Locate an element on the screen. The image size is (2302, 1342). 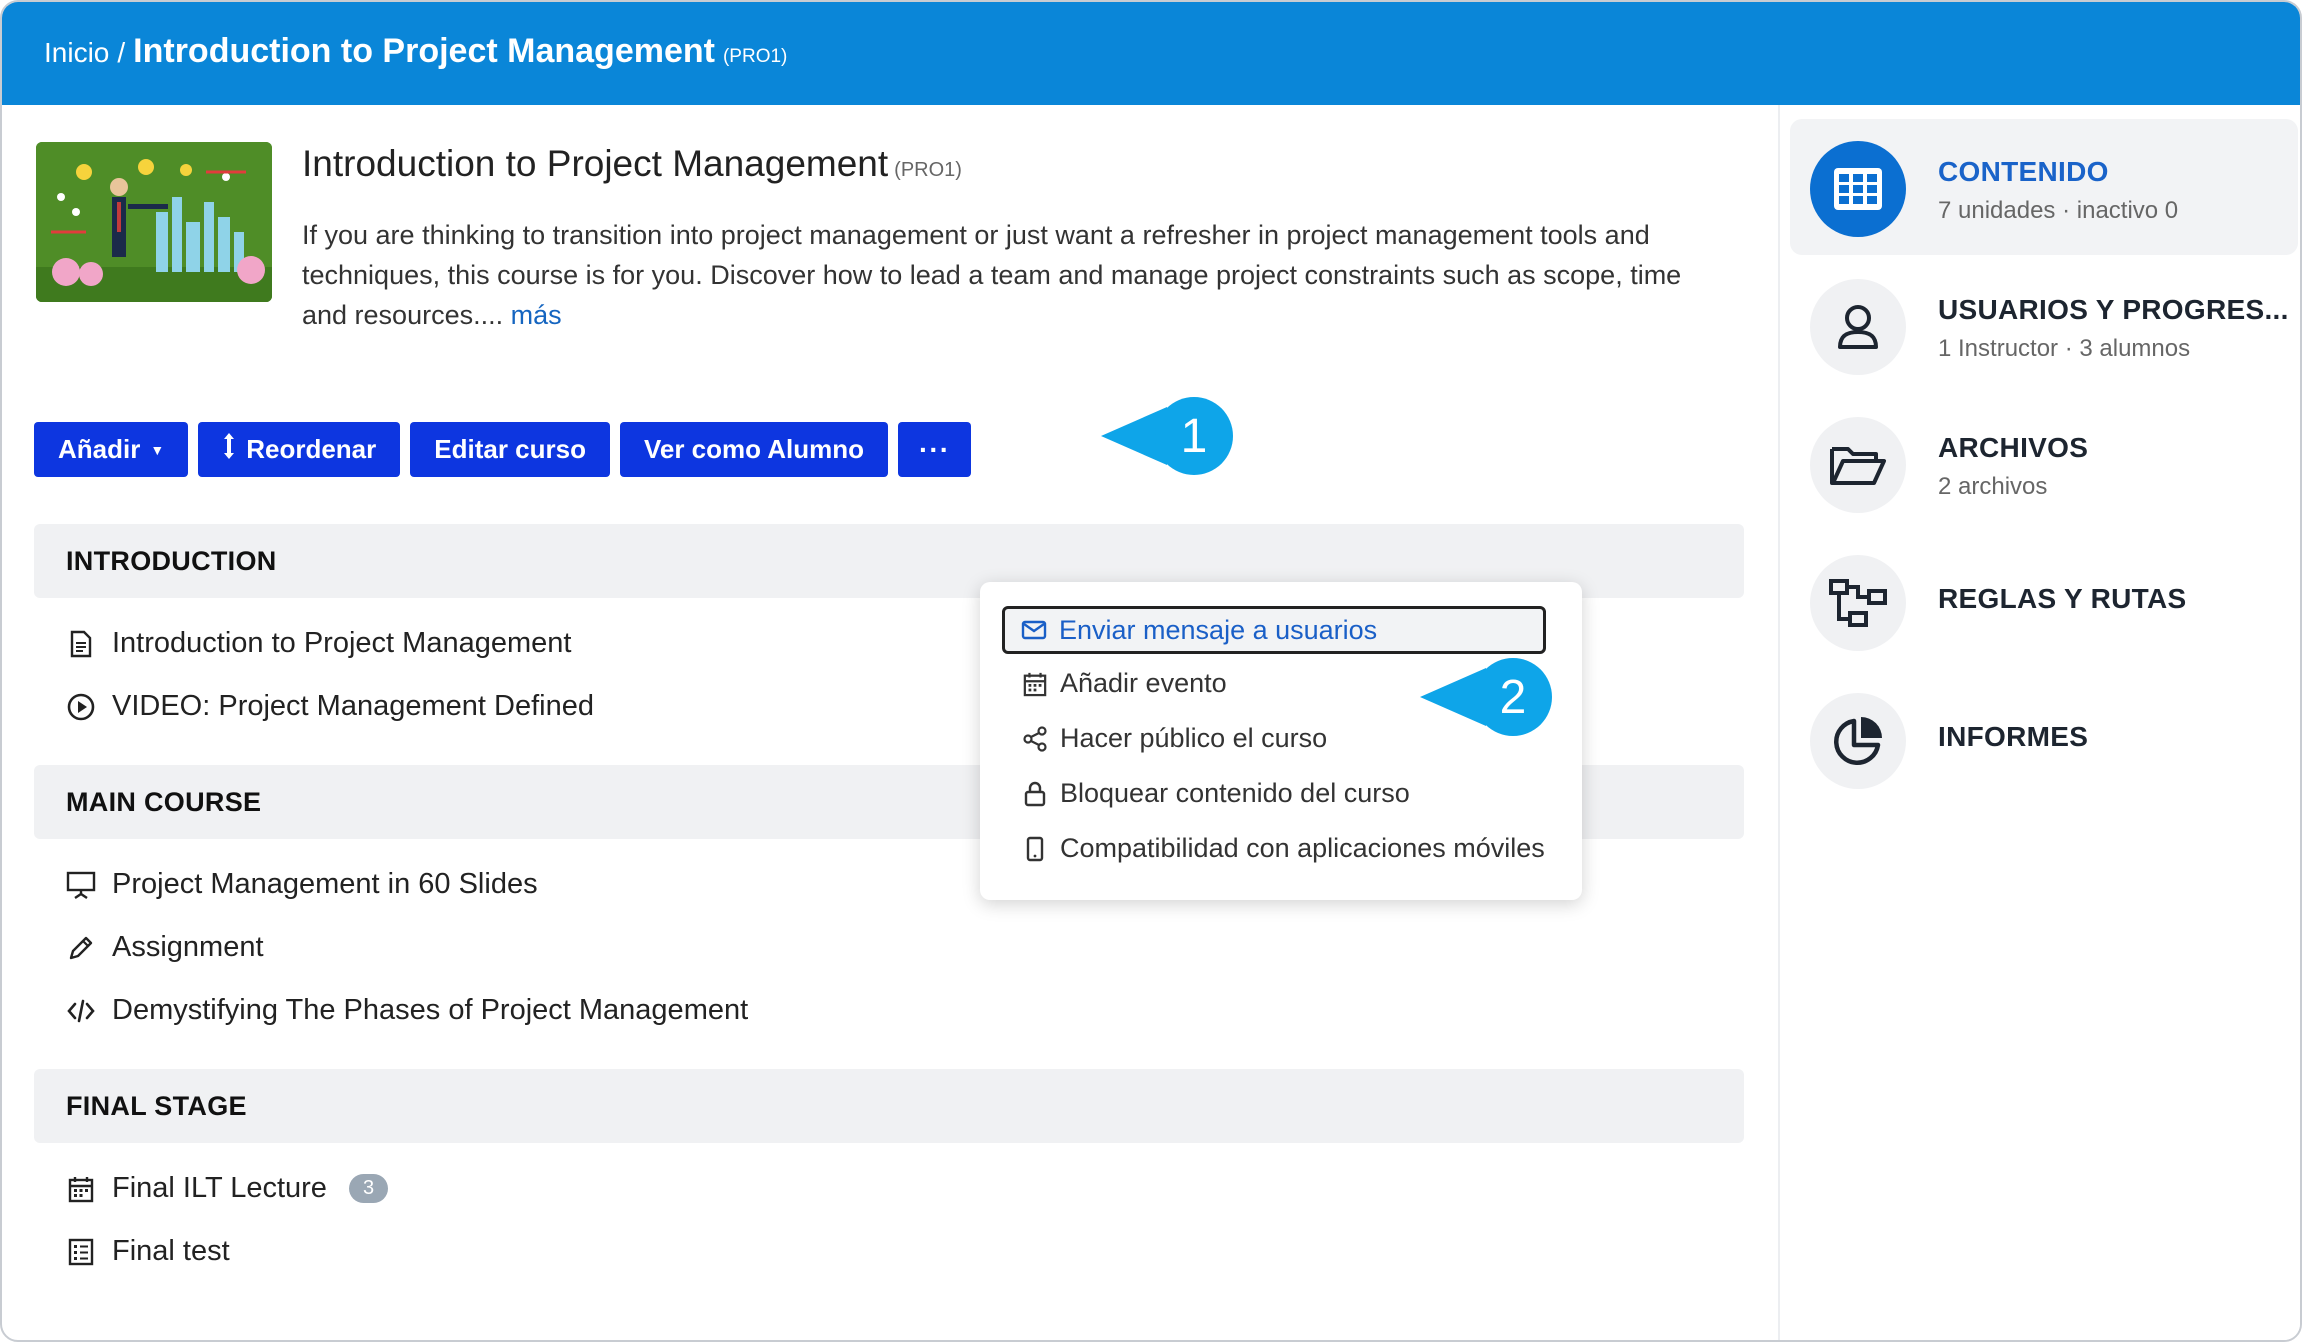
path-icon is located at coordinates (1858, 603).